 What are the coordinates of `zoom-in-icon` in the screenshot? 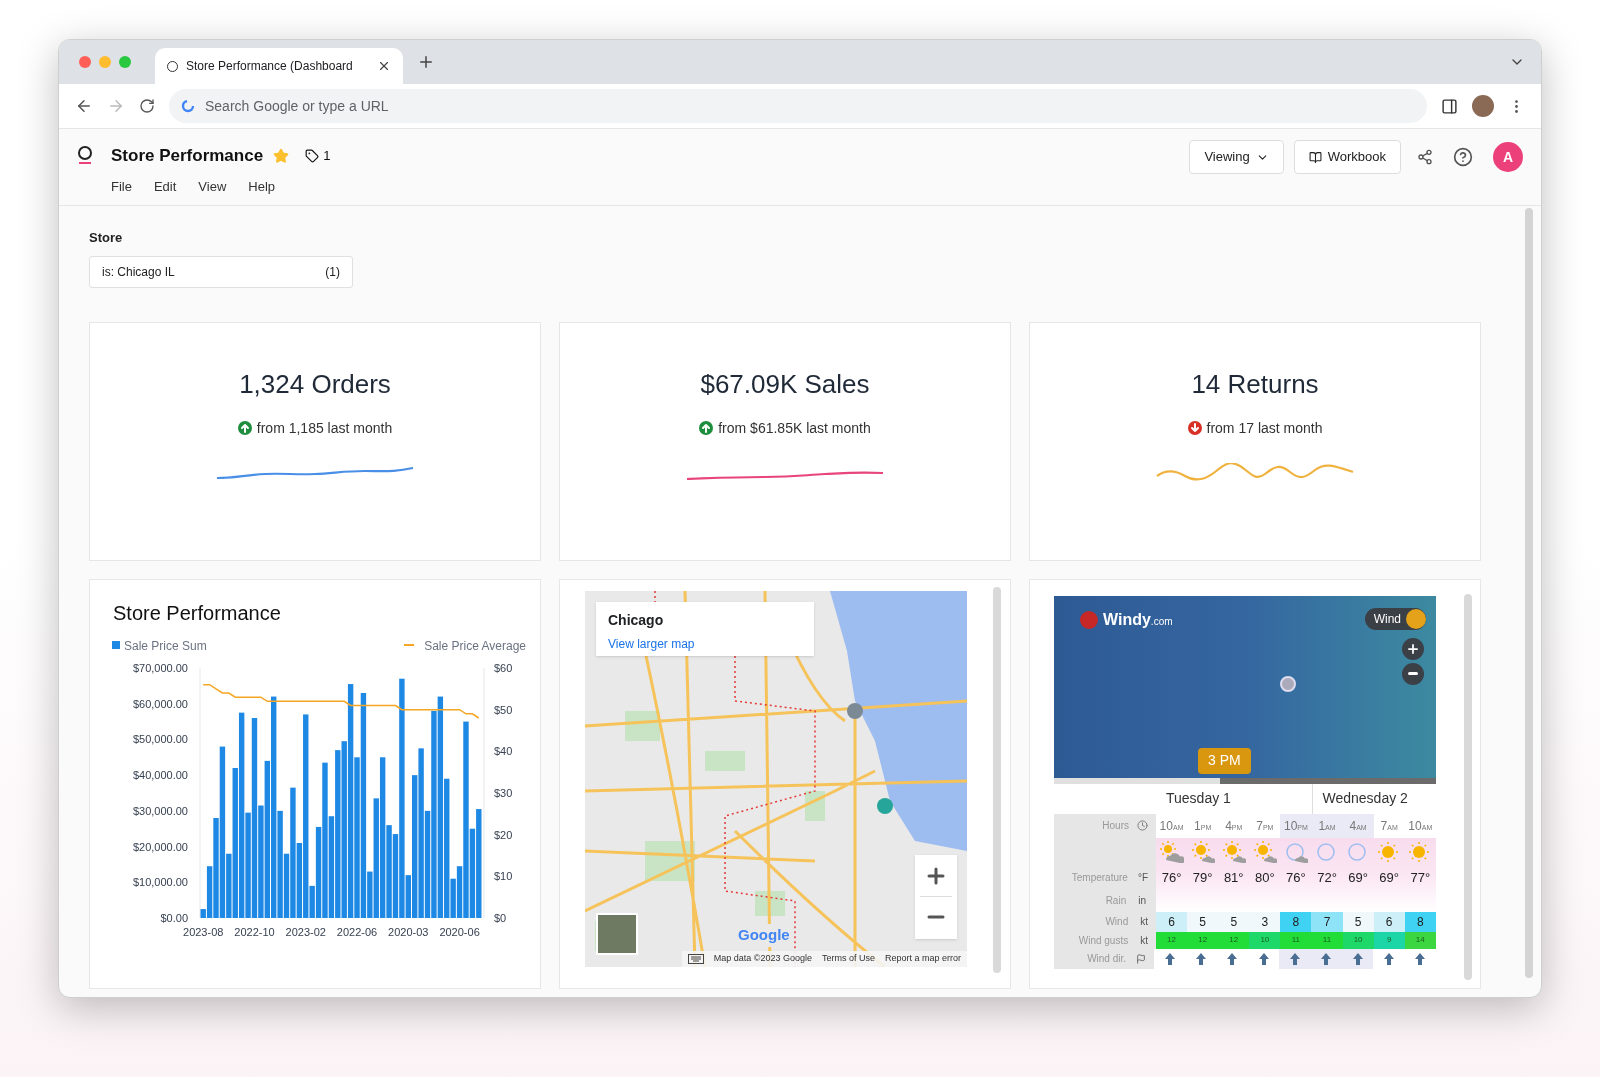 It's located at (1413, 648).